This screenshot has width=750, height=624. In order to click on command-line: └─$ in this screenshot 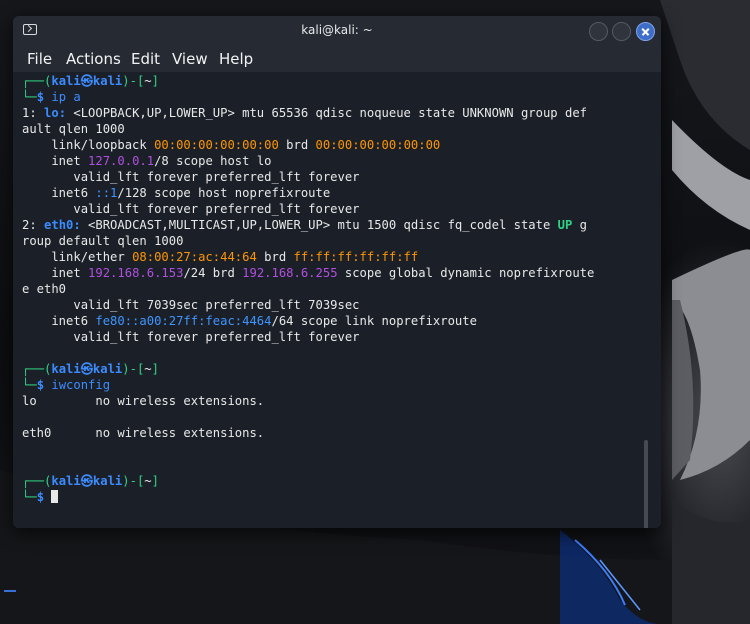, I will do `click(40, 497)`.